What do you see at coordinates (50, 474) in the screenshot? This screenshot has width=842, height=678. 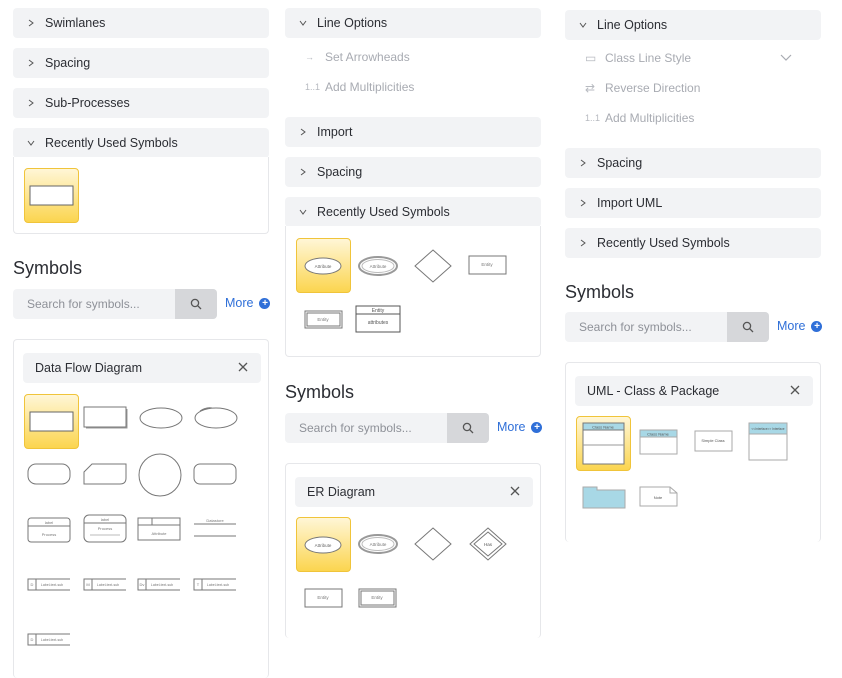 I see `rounded-rect-icon` at bounding box center [50, 474].